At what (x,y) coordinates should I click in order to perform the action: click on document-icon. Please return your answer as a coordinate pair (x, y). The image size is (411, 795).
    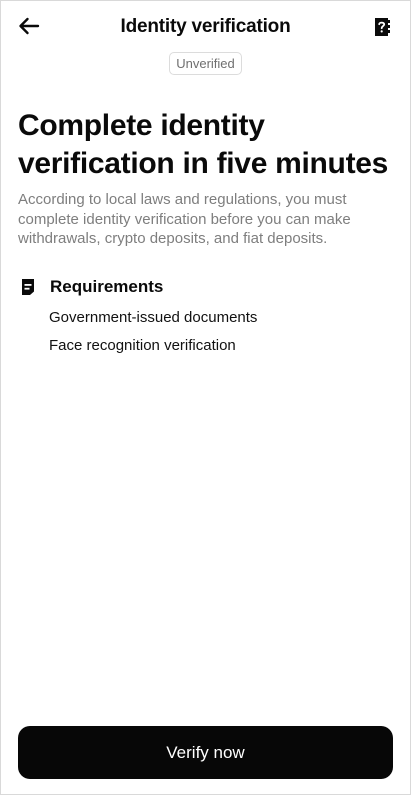
    Looking at the image, I should click on (28, 287).